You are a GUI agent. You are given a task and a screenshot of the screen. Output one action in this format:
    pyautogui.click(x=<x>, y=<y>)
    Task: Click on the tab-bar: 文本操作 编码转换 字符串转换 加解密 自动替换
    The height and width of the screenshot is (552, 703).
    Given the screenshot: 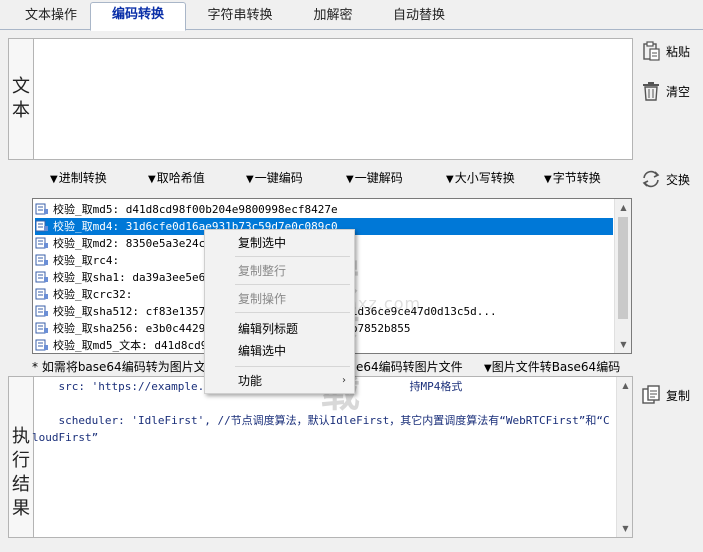 What is the action you would take?
    pyautogui.click(x=351, y=15)
    